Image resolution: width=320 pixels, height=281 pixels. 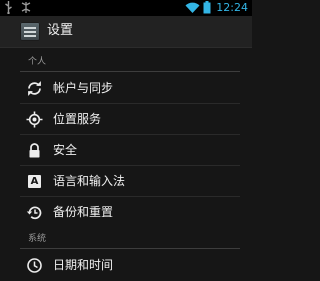 What do you see at coordinates (126, 150) in the screenshot?
I see `settings-item-security: 安全` at bounding box center [126, 150].